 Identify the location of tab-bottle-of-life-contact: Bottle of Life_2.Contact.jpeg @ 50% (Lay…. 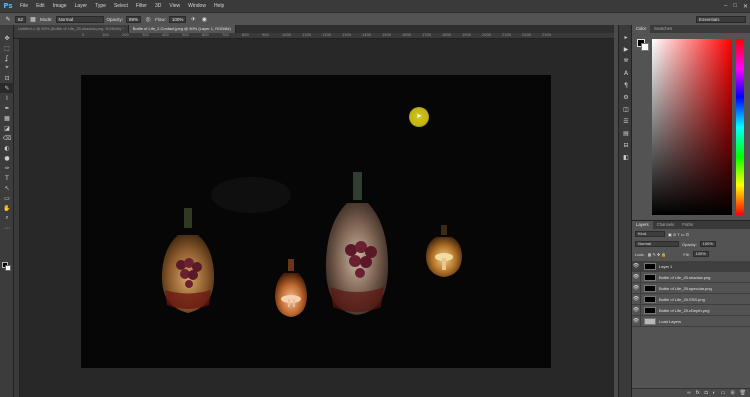
(182, 29).